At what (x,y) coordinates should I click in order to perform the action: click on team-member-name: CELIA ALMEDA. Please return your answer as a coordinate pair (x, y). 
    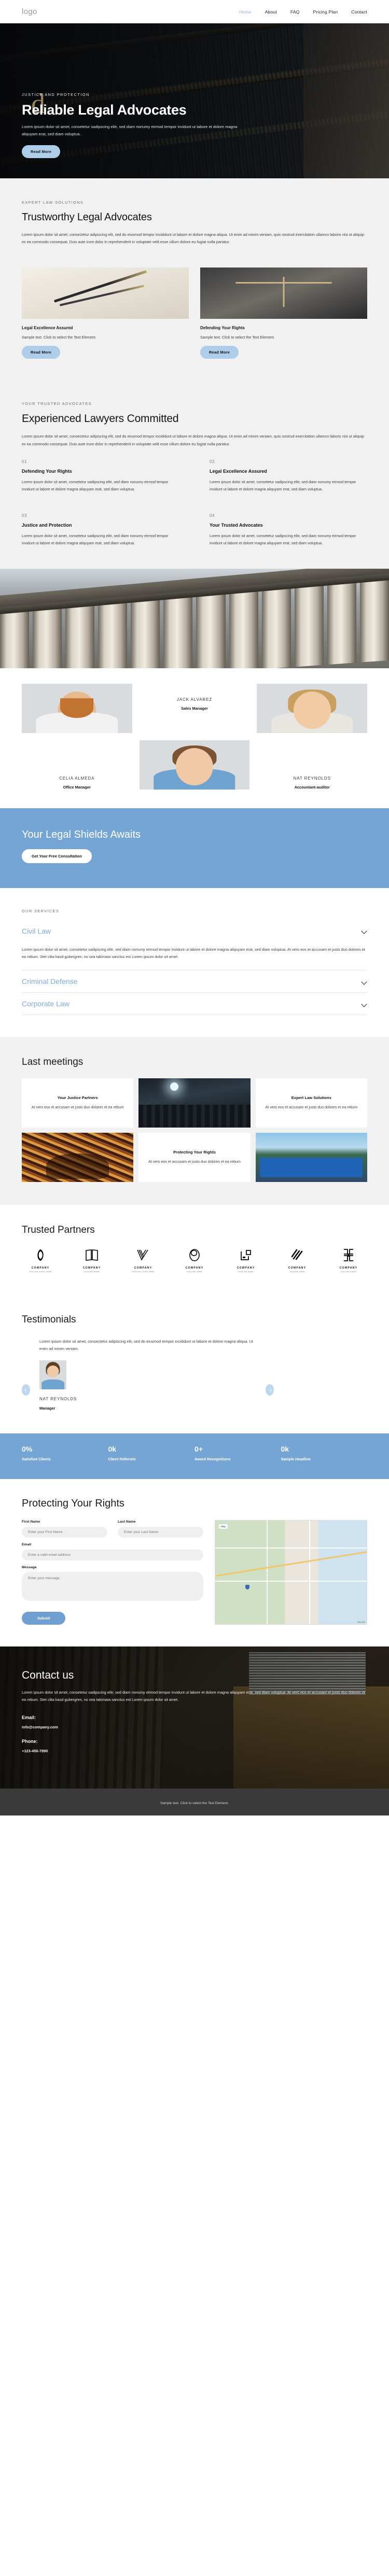
    Looking at the image, I should click on (77, 778).